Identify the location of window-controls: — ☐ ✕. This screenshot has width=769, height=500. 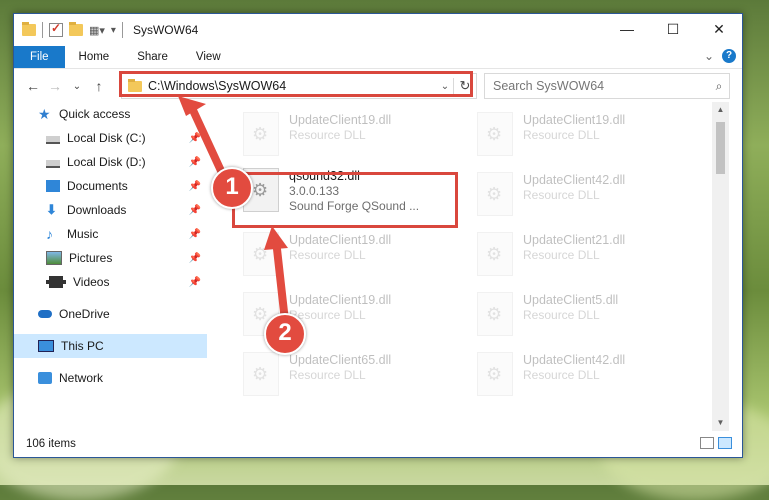
(673, 29).